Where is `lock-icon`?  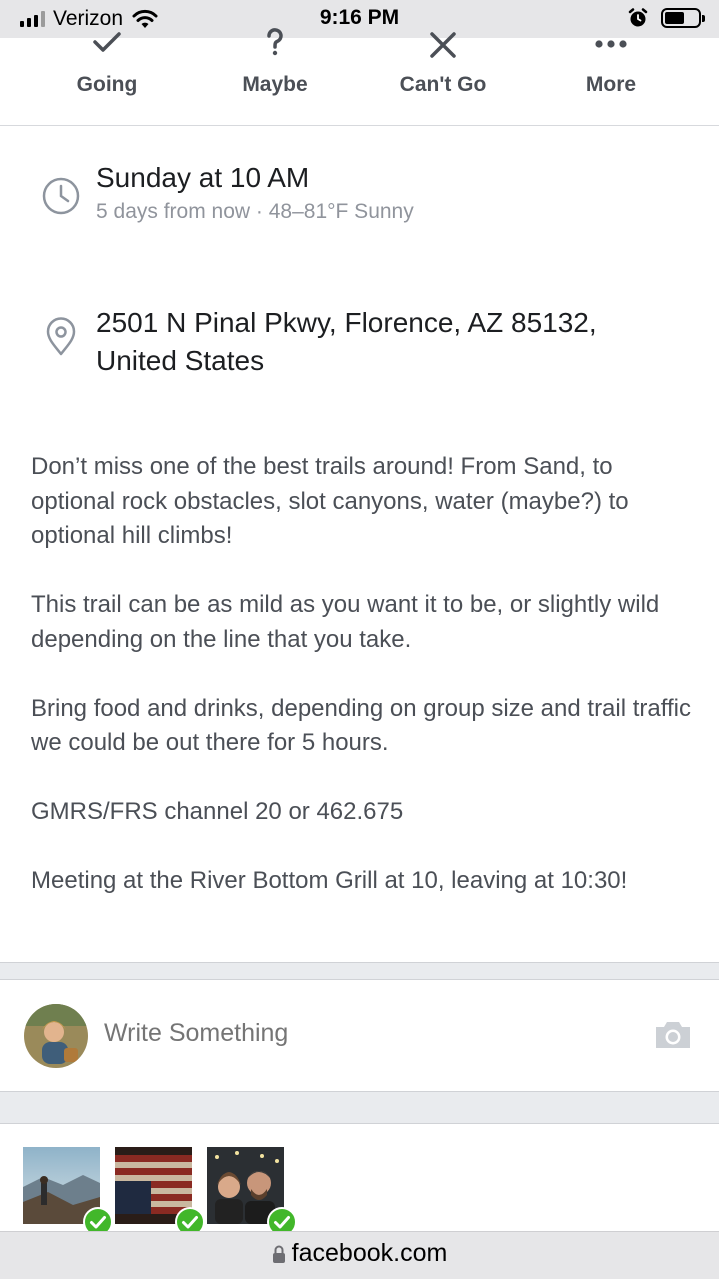
lock-icon is located at coordinates (278, 1254).